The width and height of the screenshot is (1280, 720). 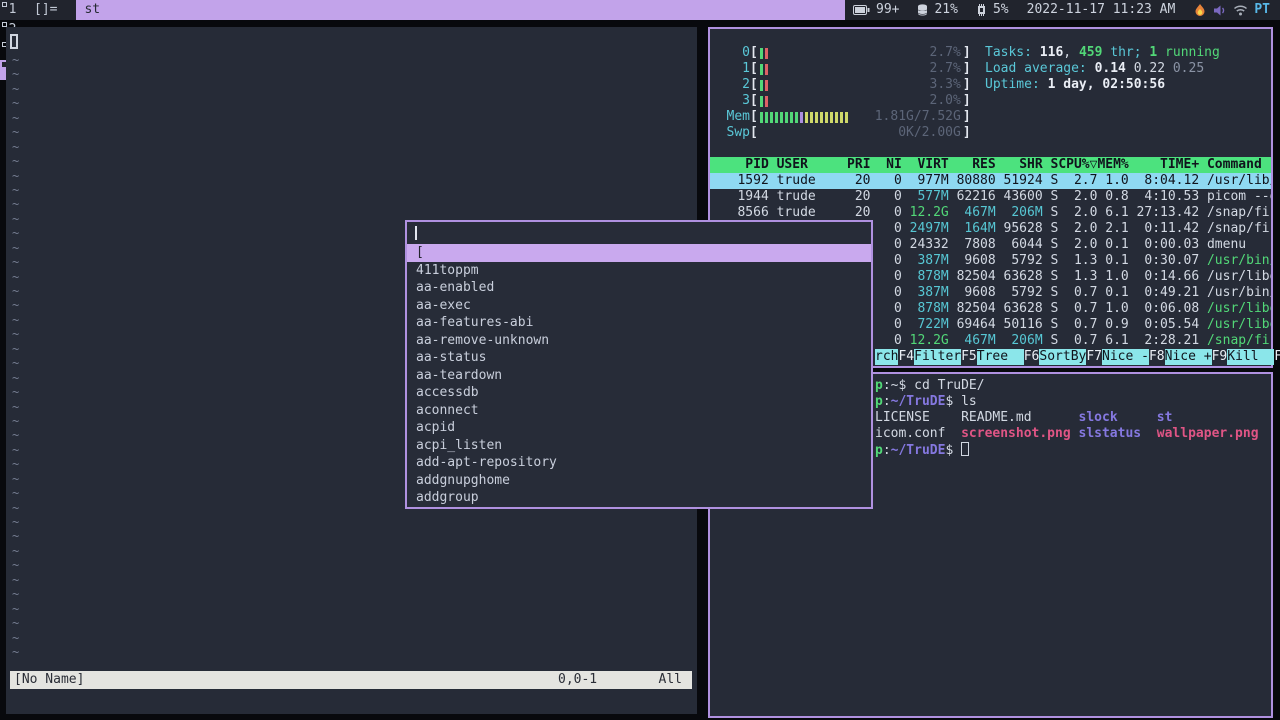 What do you see at coordinates (862, 212) in the screenshot?
I see `cell-pri: 20` at bounding box center [862, 212].